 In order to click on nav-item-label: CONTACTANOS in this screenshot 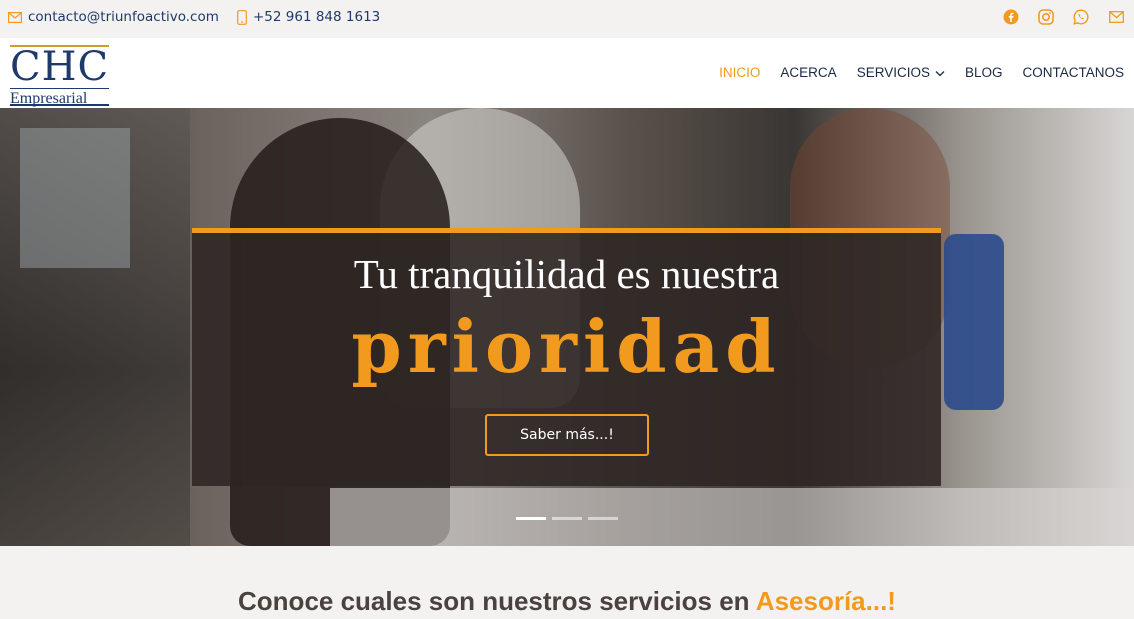, I will do `click(1073, 72)`.